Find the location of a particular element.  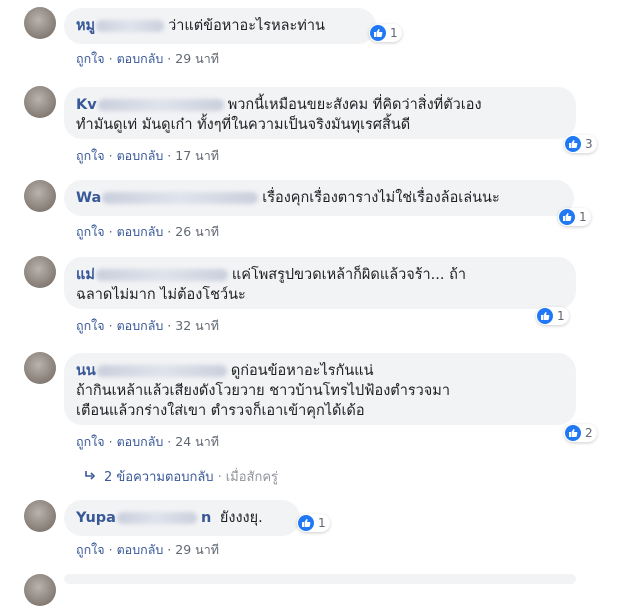

comment-author: Yupa is located at coordinates (96, 518).